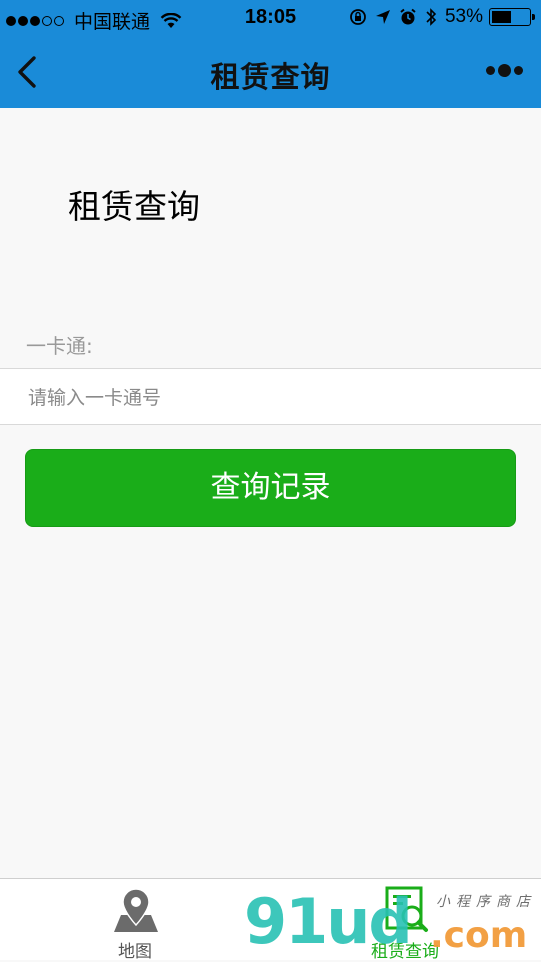  What do you see at coordinates (270, 77) in the screenshot?
I see `nav-title: 租赁查询` at bounding box center [270, 77].